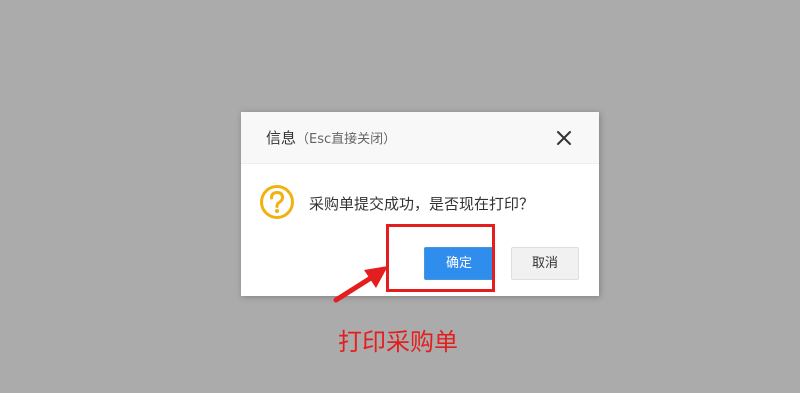 The height and width of the screenshot is (393, 800). Describe the element at coordinates (346, 139) in the screenshot. I see `dialog-title-hint: （Esc直接关闭）` at that location.